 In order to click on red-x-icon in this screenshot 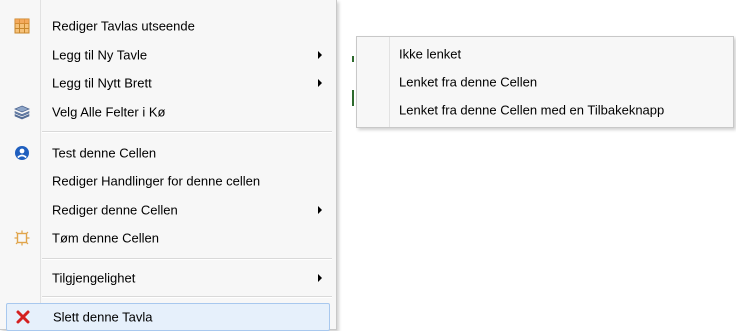, I will do `click(23, 317)`.